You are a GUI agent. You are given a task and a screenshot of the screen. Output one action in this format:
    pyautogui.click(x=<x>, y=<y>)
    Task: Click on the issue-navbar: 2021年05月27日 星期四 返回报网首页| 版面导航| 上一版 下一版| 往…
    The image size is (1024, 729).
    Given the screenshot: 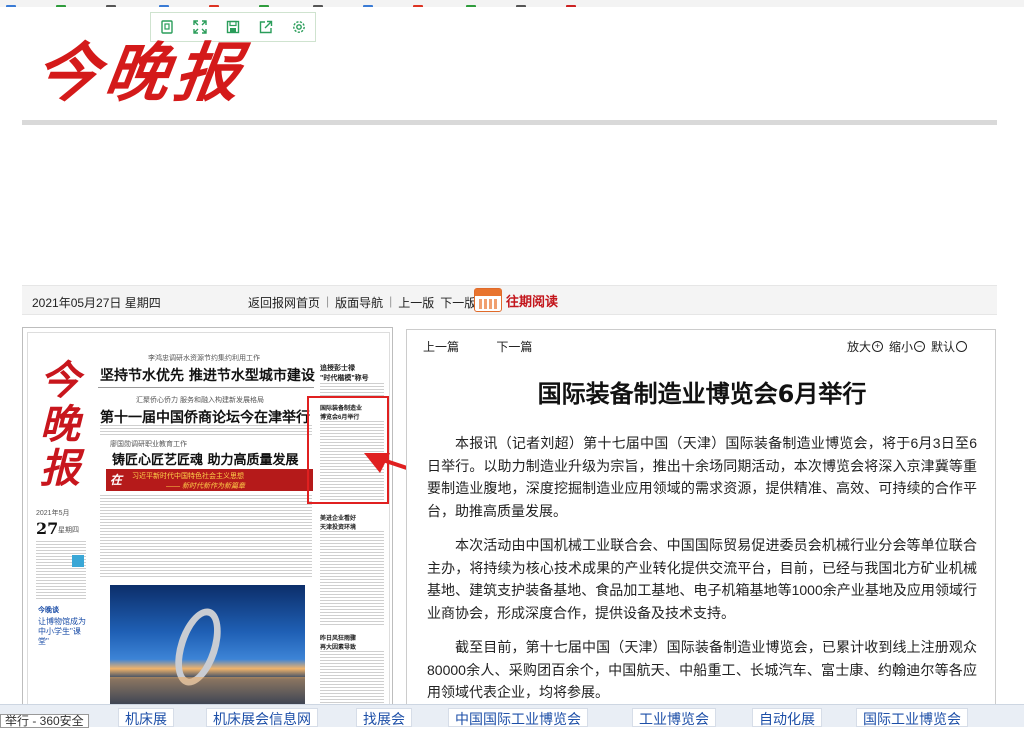 What is the action you would take?
    pyautogui.click(x=509, y=300)
    